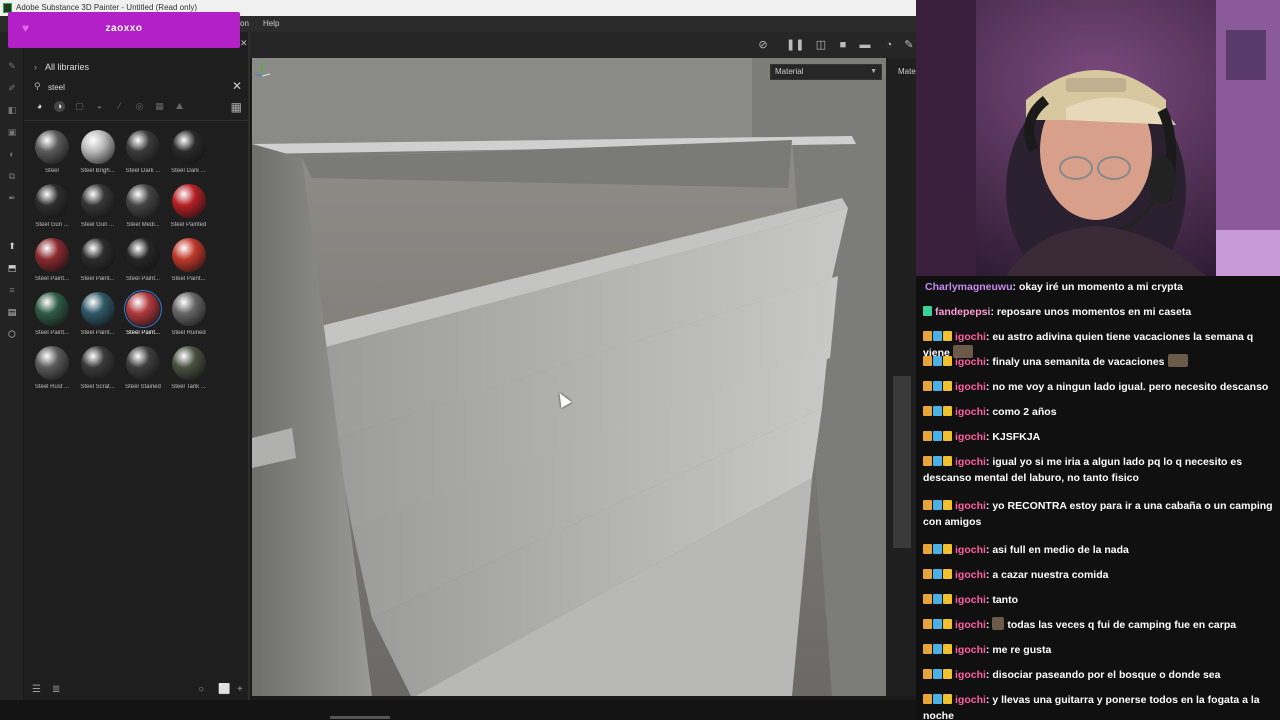 The image size is (1280, 720). I want to click on add-icon: +, so click(240, 689).